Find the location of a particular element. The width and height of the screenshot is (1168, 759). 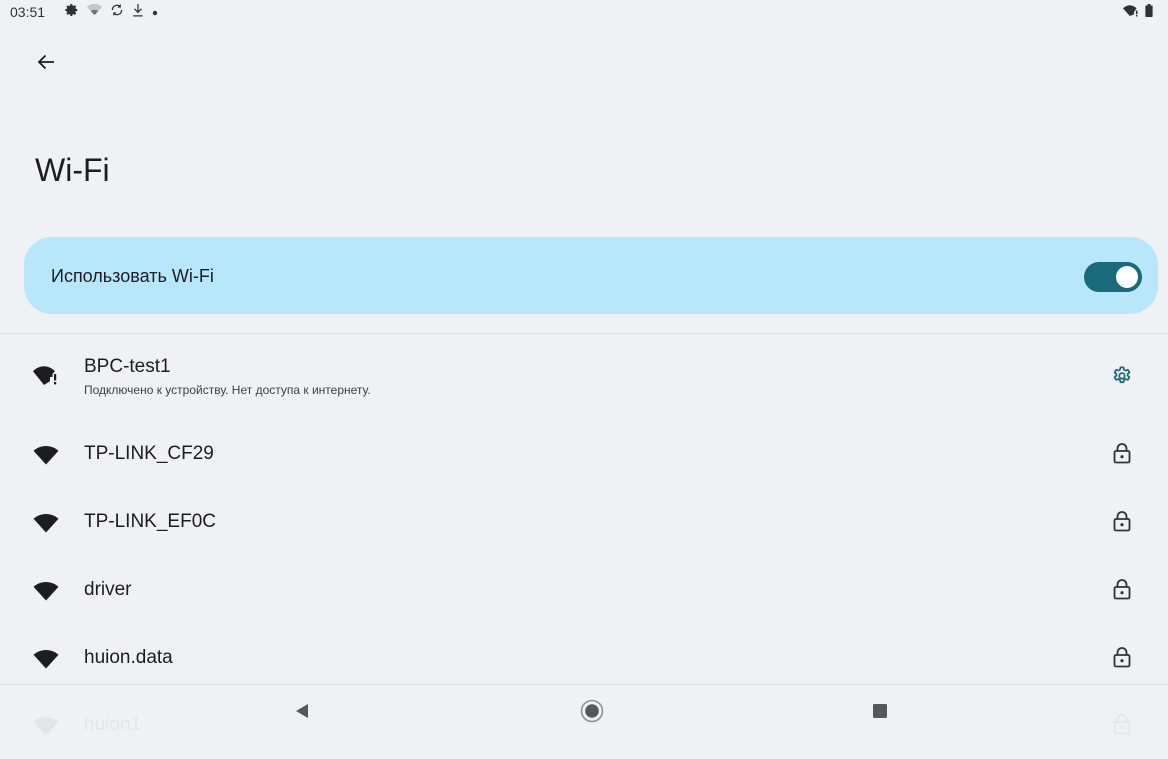

status-icons-left is located at coordinates (111, 12).